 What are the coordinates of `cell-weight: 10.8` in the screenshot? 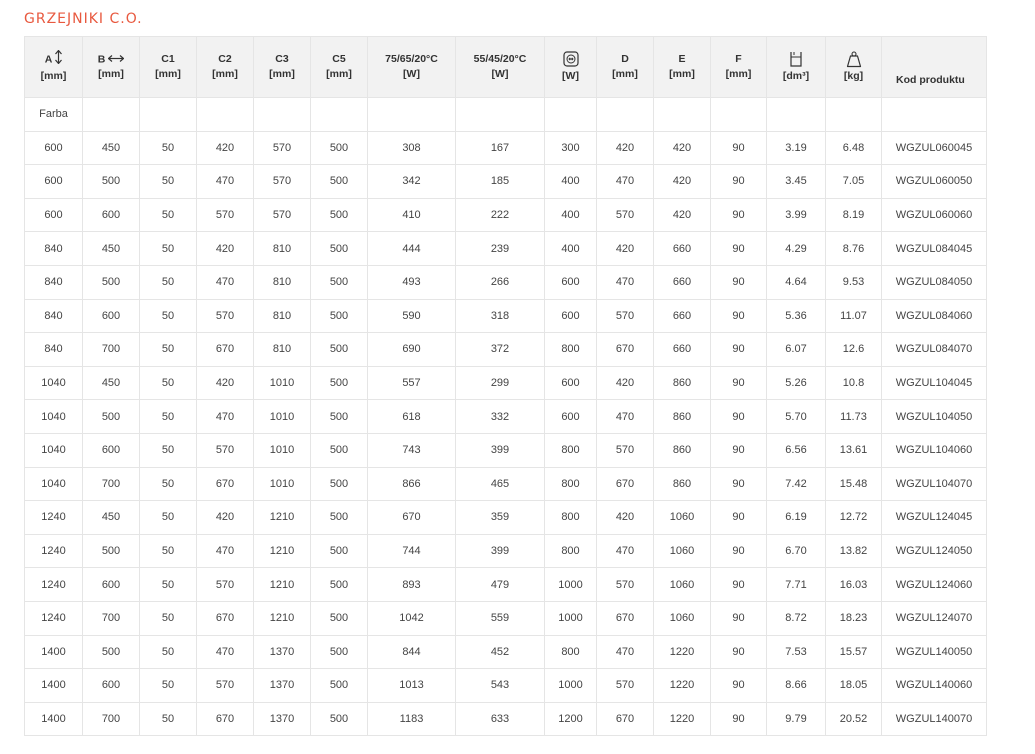 It's located at (853, 383).